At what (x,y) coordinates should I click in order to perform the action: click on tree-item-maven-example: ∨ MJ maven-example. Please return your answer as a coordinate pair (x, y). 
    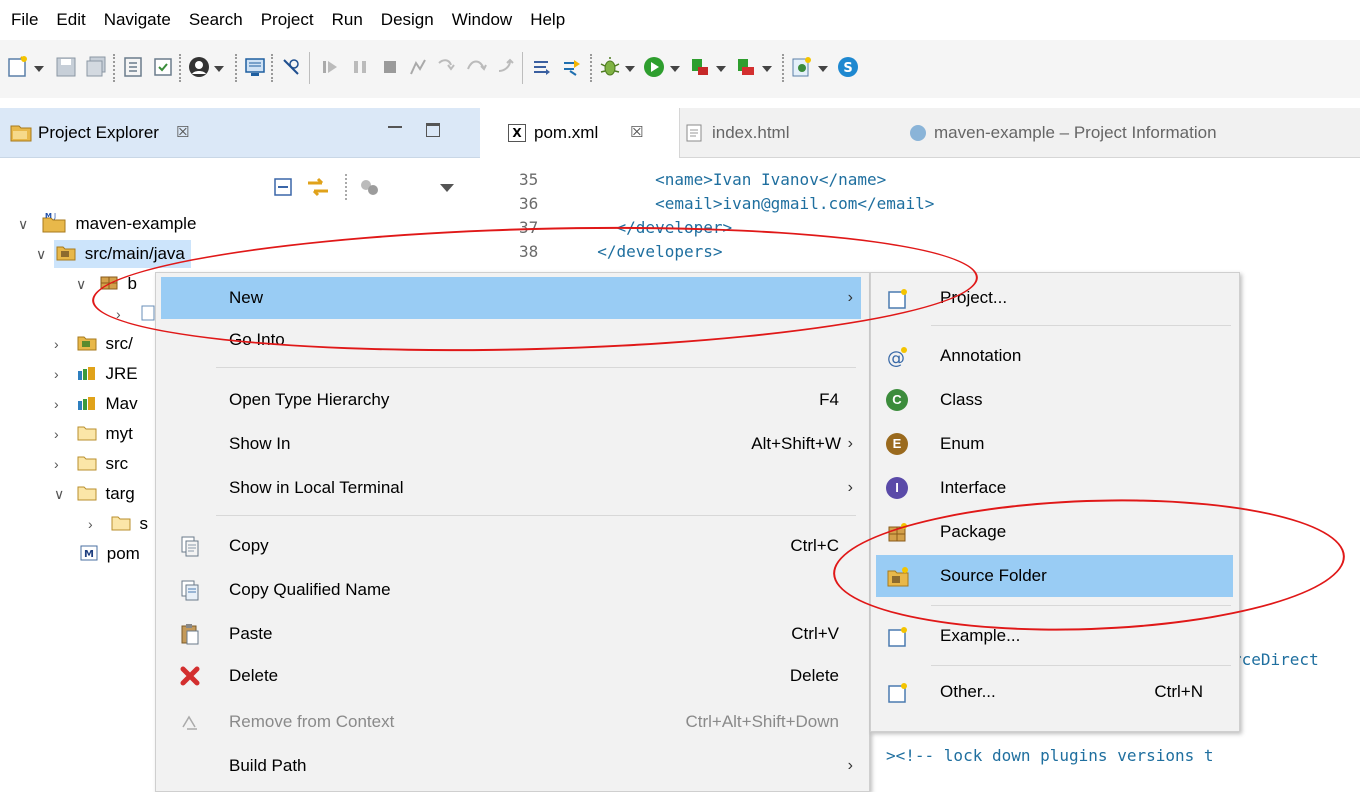
    Looking at the image, I should click on (107, 224).